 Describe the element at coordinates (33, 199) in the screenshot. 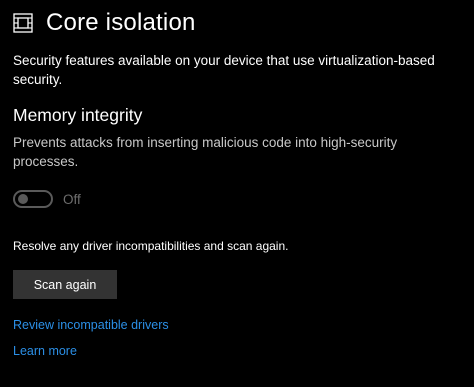

I see `memory-integrity-toggle` at that location.